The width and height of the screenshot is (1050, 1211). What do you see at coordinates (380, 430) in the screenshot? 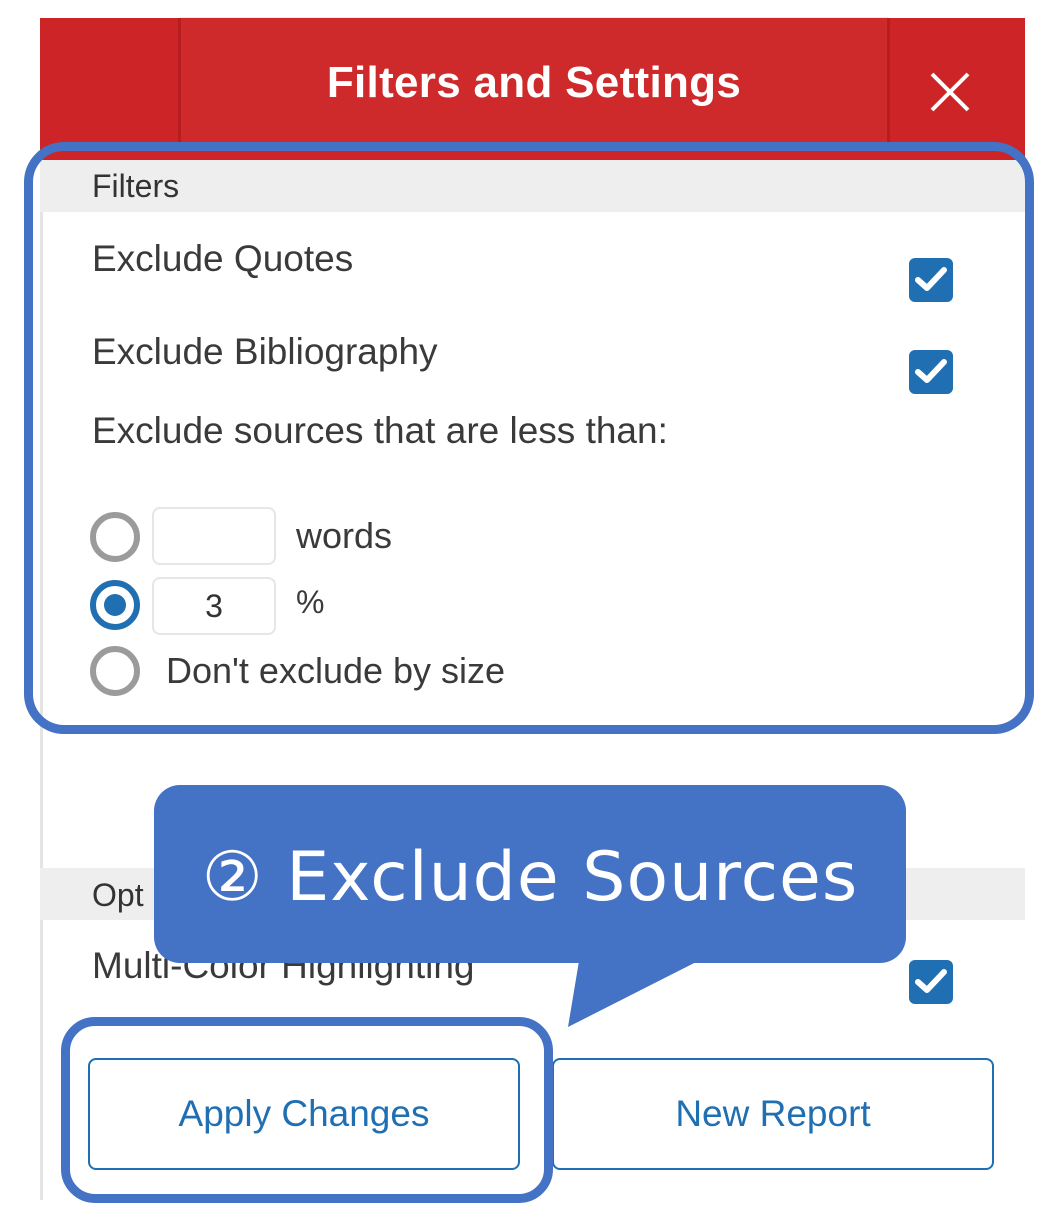
I see `size-exclusion-prompt: Exclude sources that are less than:` at bounding box center [380, 430].